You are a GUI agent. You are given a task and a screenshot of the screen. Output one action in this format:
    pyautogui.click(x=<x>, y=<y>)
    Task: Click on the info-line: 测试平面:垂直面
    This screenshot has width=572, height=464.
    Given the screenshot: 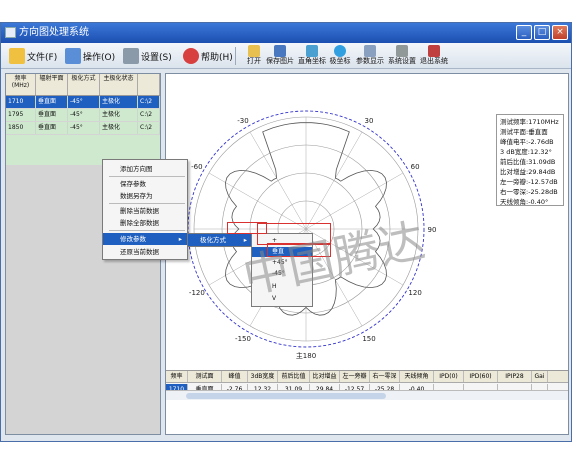 What is the action you would take?
    pyautogui.click(x=524, y=132)
    